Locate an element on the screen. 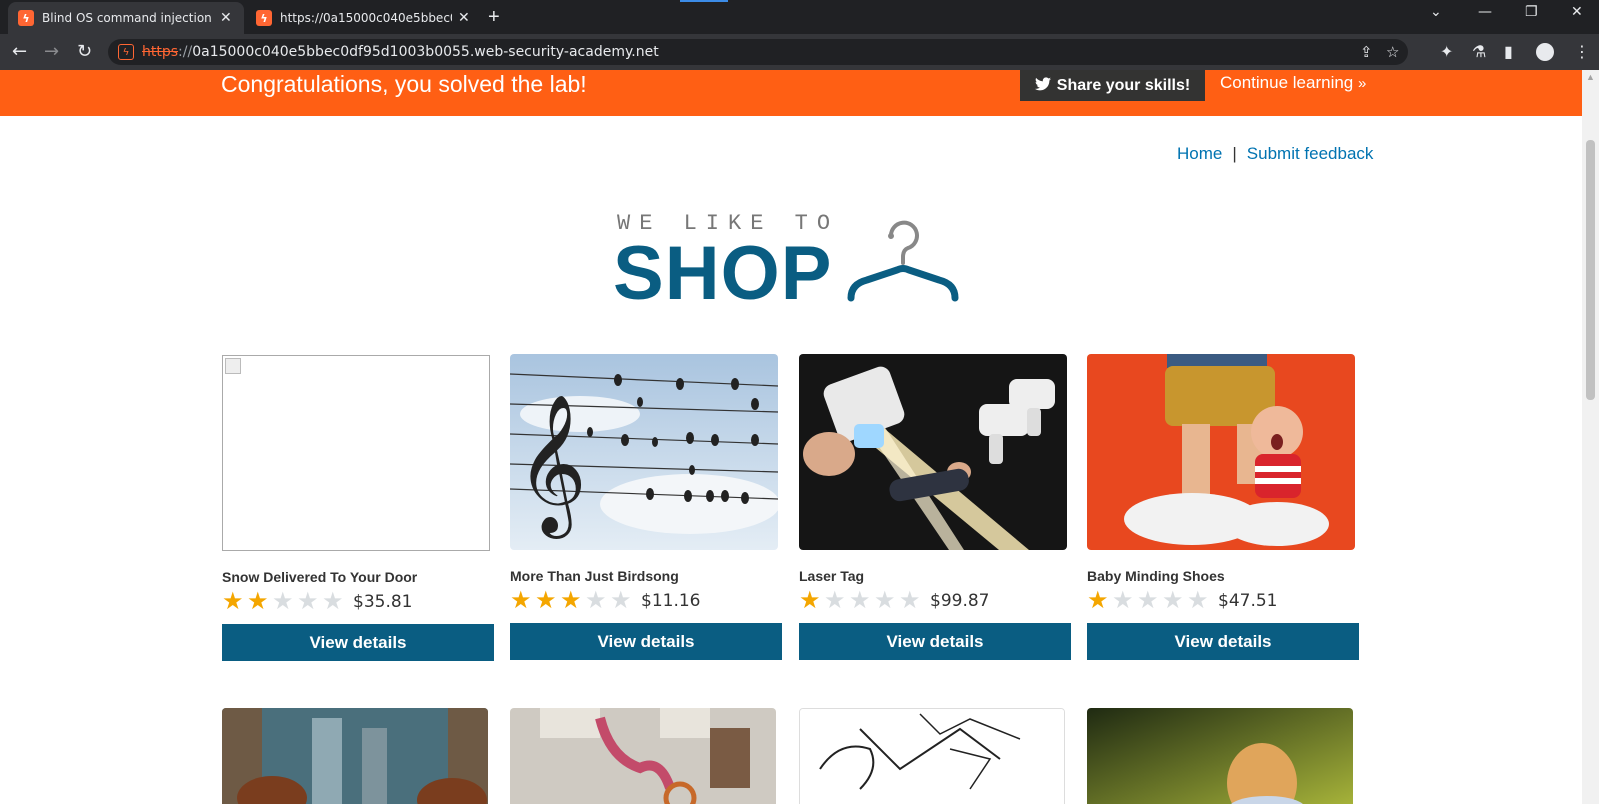  product-image-potato is located at coordinates (1220, 756).